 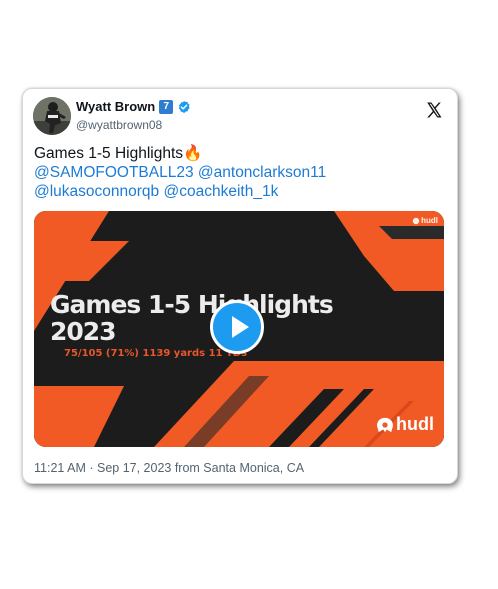 I want to click on hudl-logo-icon, so click(x=385, y=424).